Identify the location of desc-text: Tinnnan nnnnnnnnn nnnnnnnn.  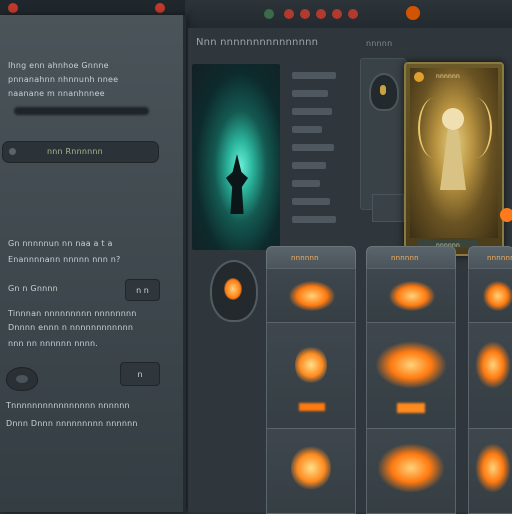
(72, 313).